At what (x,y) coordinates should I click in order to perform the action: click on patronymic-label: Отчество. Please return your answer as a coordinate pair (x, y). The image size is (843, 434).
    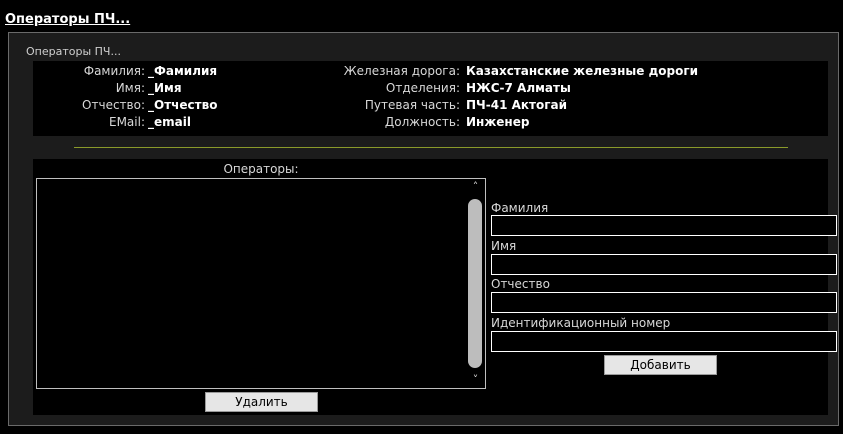
    Looking at the image, I should click on (520, 284).